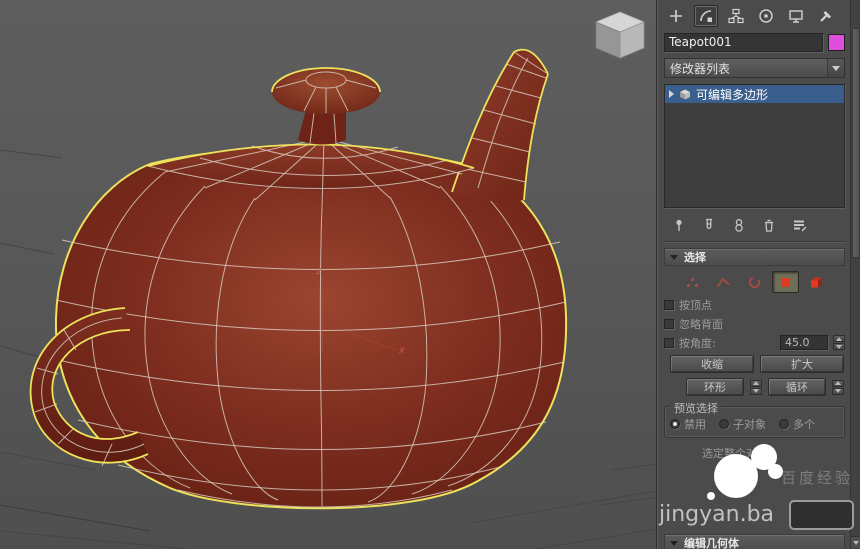  I want to click on tab-utilities, so click(826, 16).